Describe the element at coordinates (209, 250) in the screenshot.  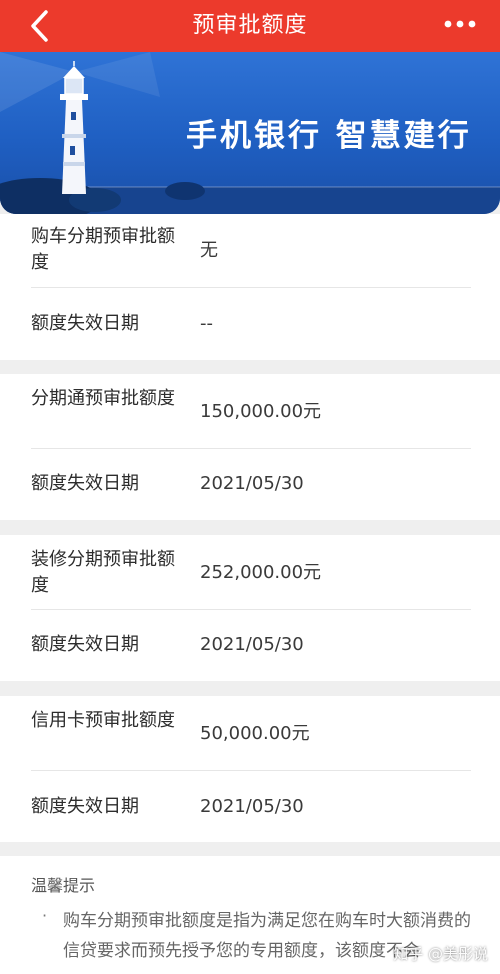
I see `quota-limit-value: 无` at that location.